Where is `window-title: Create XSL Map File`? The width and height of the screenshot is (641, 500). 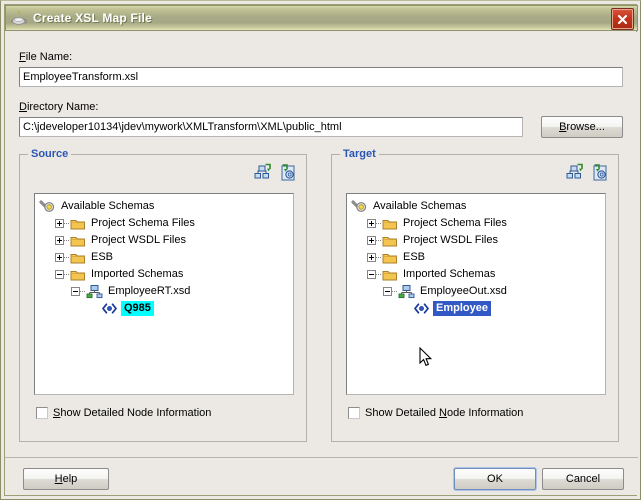 window-title: Create XSL Map File is located at coordinates (92, 18).